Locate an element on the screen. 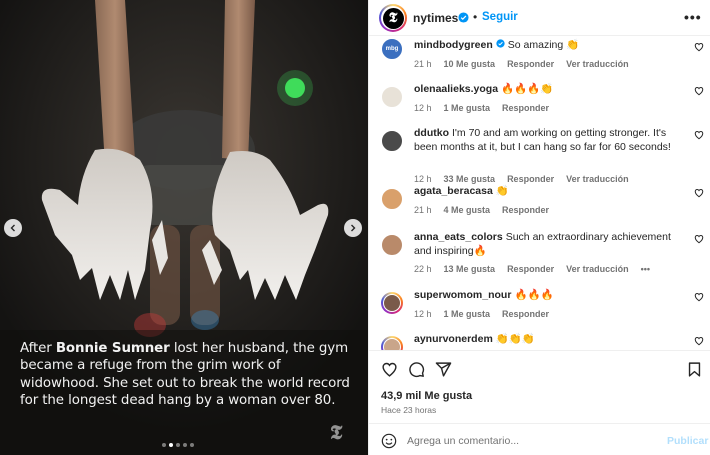 The image size is (710, 455). avatar-logo-text: mbg is located at coordinates (392, 49).